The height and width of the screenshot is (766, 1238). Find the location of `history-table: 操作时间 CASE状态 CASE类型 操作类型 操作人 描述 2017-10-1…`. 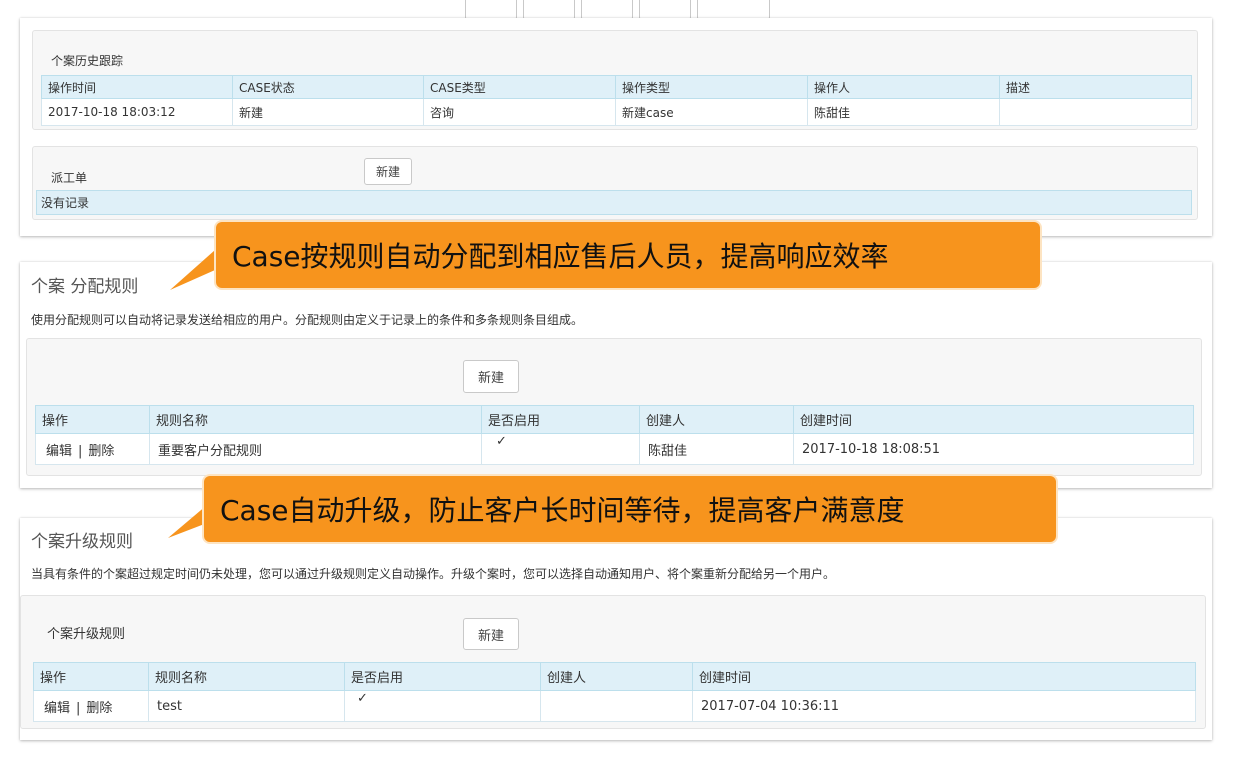

history-table: 操作时间 CASE状态 CASE类型 操作类型 操作人 描述 2017-10-1… is located at coordinates (616, 100).